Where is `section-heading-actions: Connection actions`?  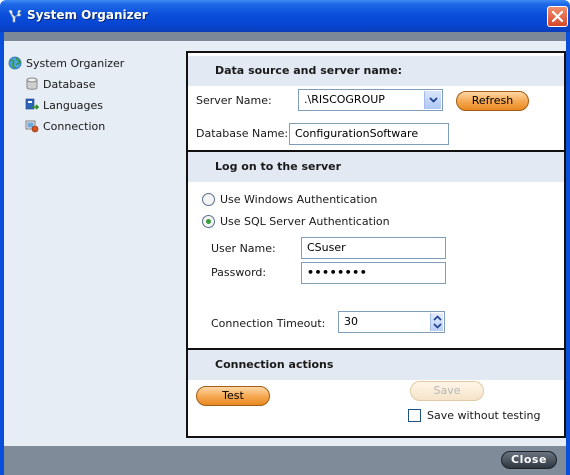 section-heading-actions: Connection actions is located at coordinates (376, 365).